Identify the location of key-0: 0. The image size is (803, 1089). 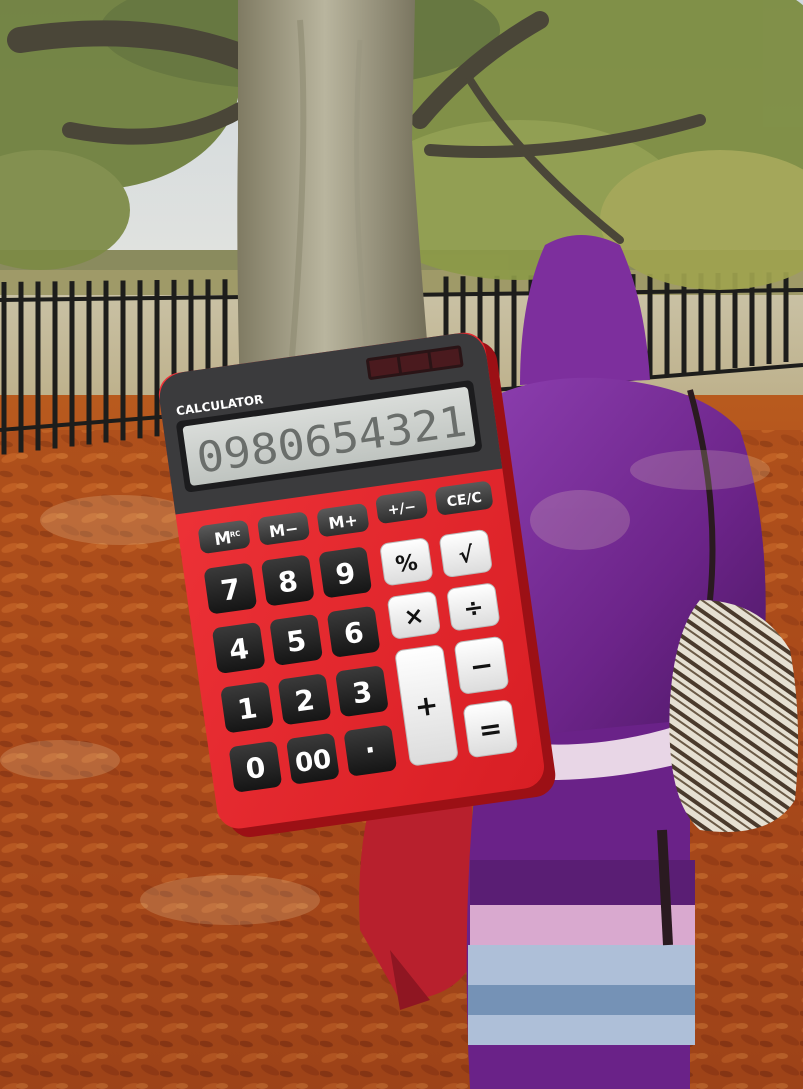
(255, 767).